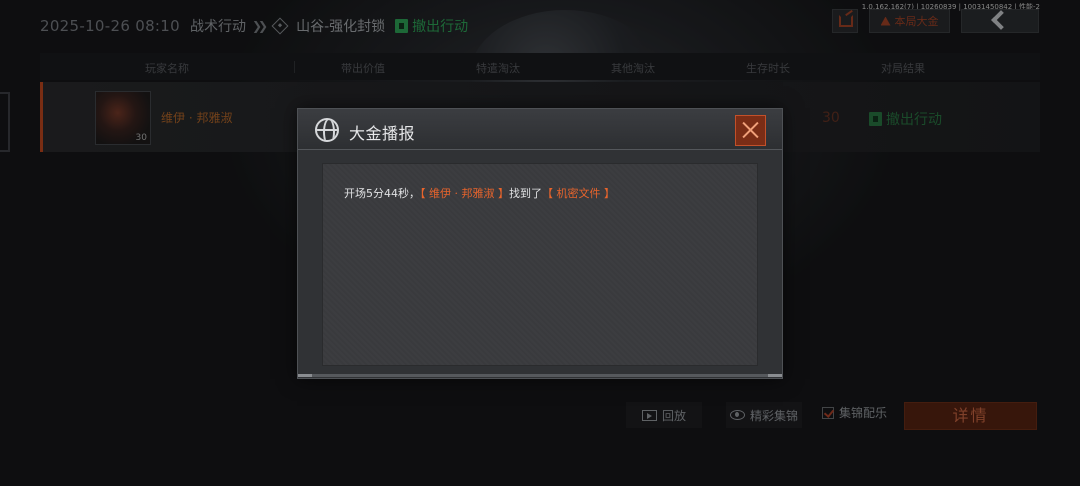 This screenshot has height=486, width=1080. What do you see at coordinates (540, 375) in the screenshot?
I see `dialog-footer-line` at bounding box center [540, 375].